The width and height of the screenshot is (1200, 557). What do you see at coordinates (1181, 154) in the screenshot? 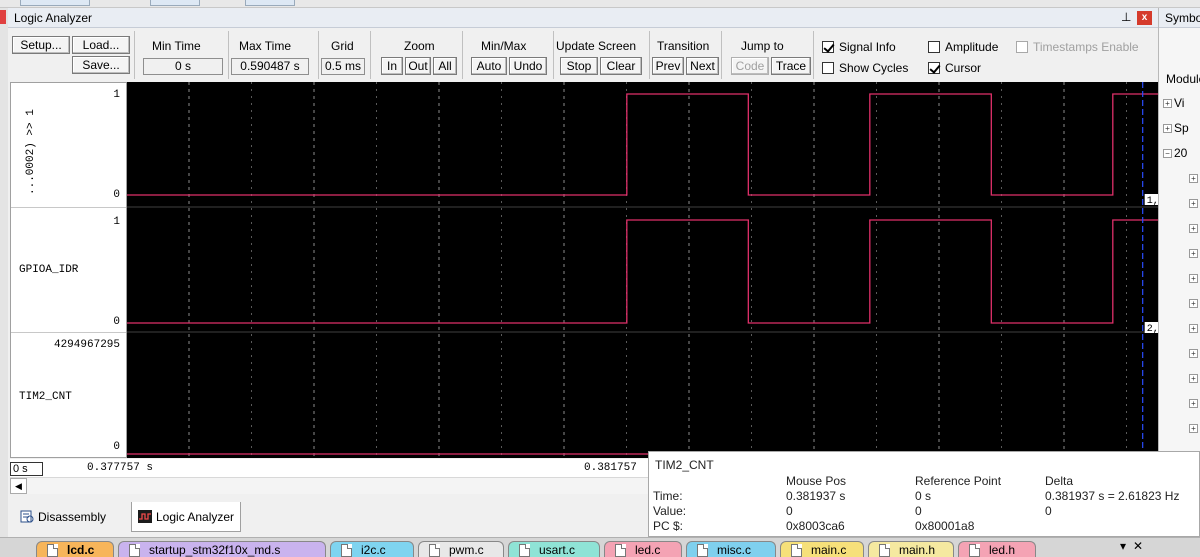
I see `tree-item: −20` at bounding box center [1181, 154].